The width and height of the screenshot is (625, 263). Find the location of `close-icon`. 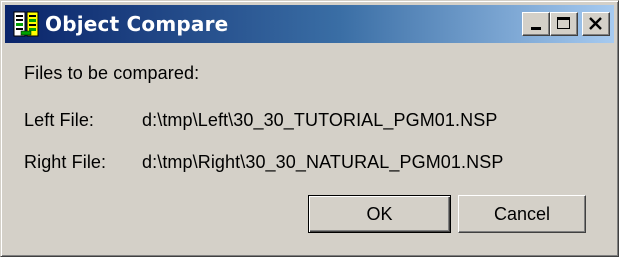

close-icon is located at coordinates (596, 24).